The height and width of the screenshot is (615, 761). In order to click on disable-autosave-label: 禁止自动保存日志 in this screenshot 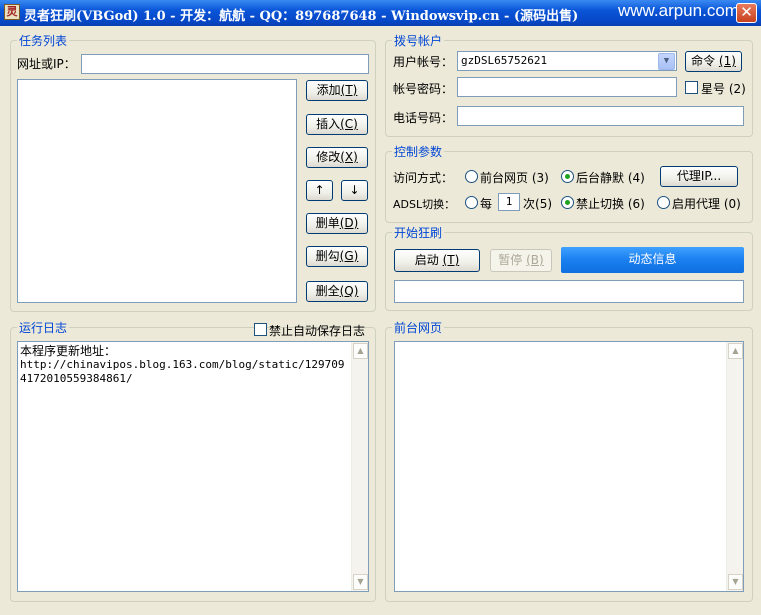, I will do `click(317, 331)`.